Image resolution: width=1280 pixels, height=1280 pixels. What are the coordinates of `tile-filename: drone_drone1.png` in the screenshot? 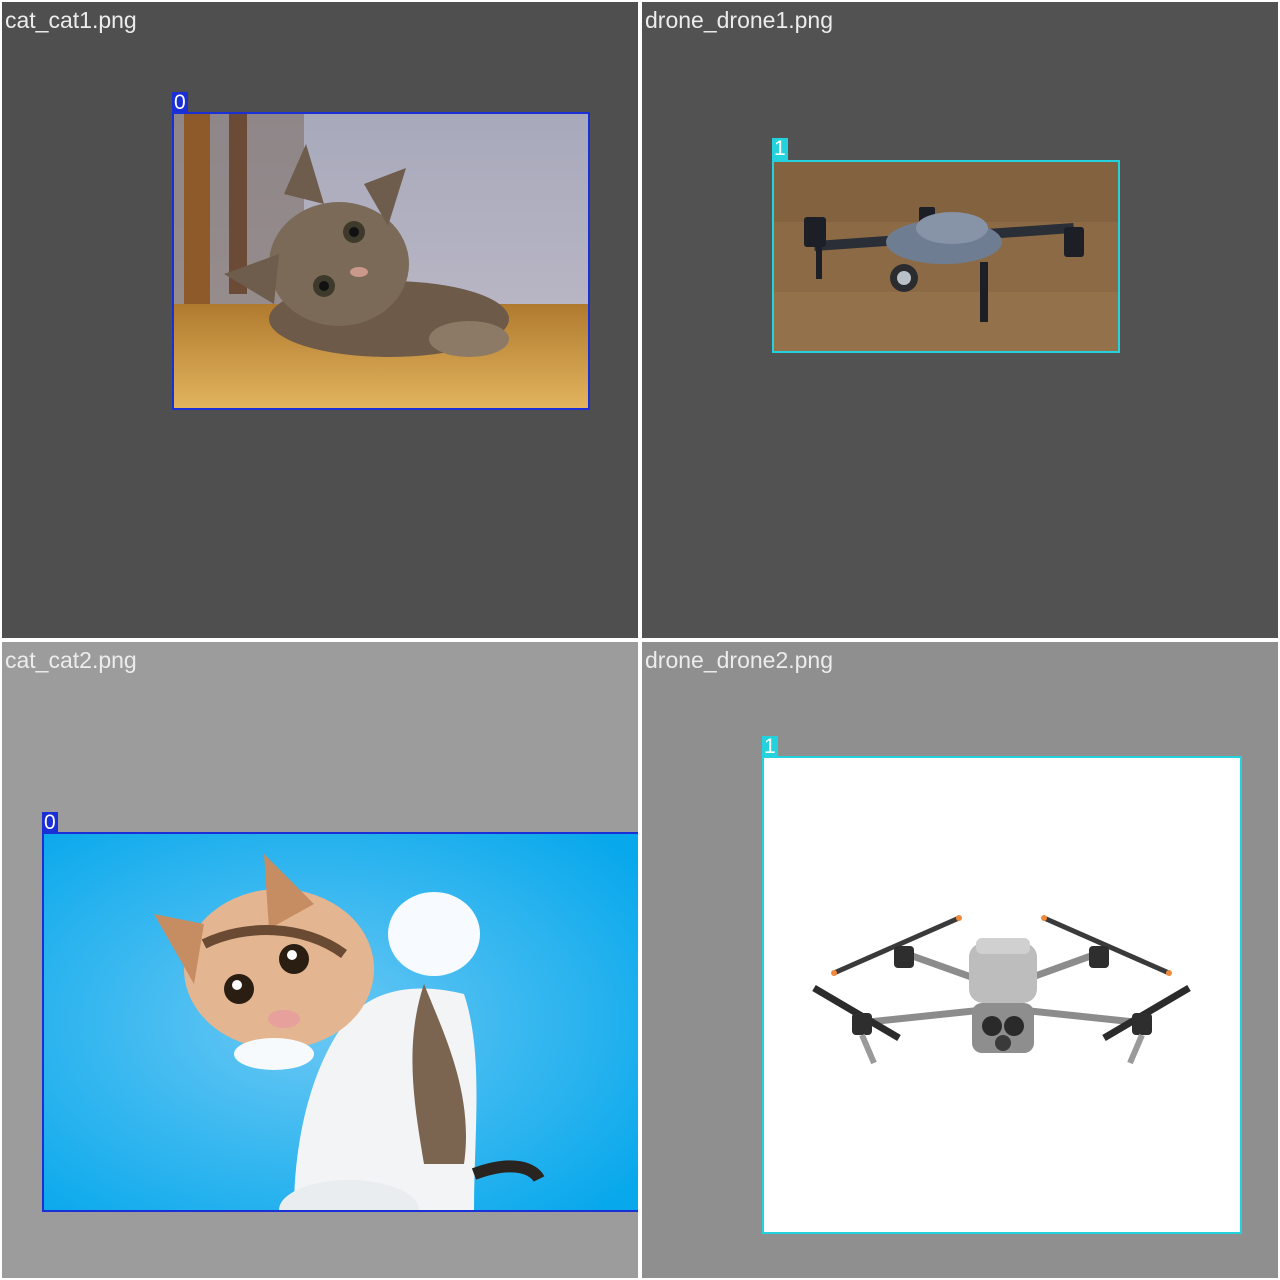 It's located at (739, 20).